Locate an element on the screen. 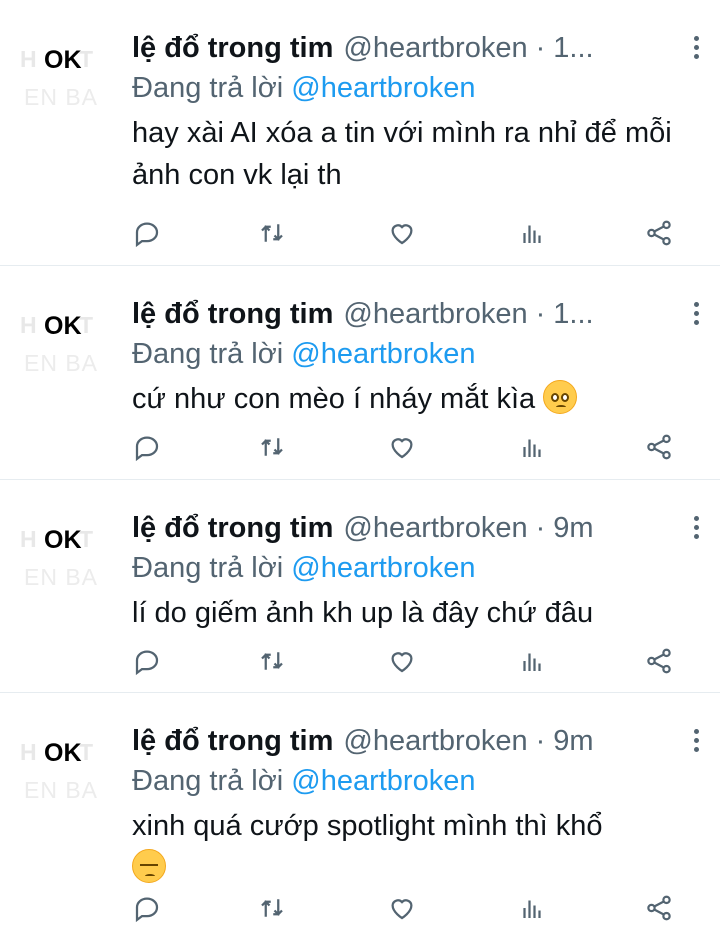 The height and width of the screenshot is (941, 720). tweet-text-body: cứ như con mèo í nháy mắt kìa is located at coordinates (334, 399).